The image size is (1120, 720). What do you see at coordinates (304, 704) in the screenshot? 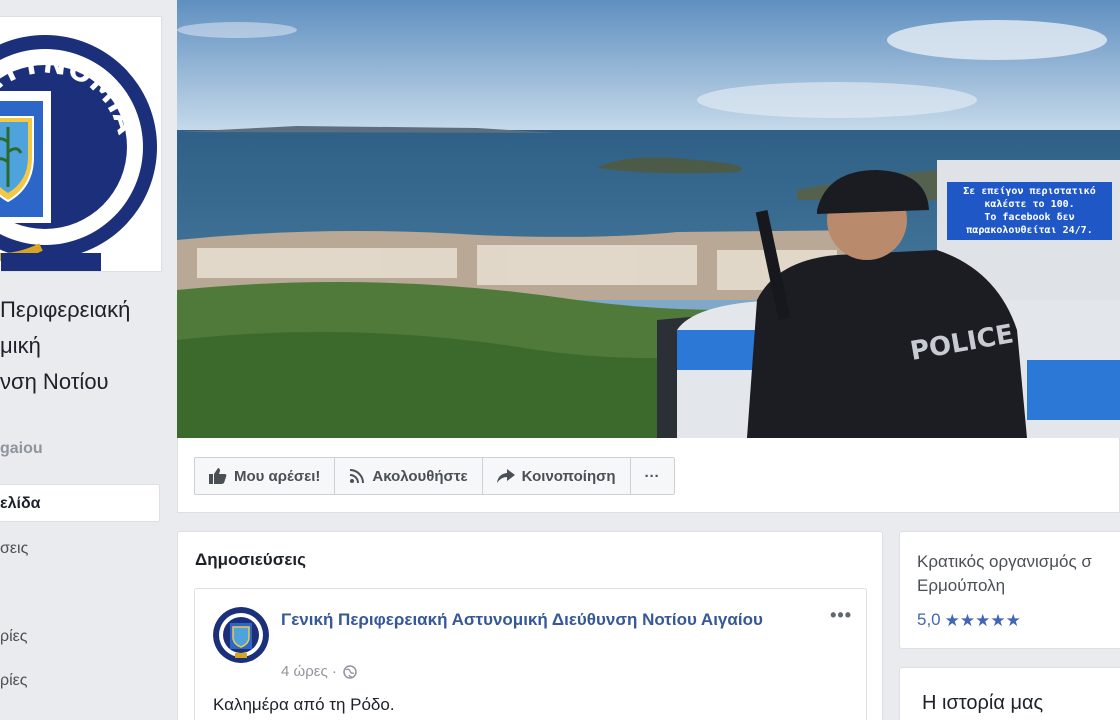
I see `post-body-text: Καλημέρα από τη Ρόδο.` at bounding box center [304, 704].